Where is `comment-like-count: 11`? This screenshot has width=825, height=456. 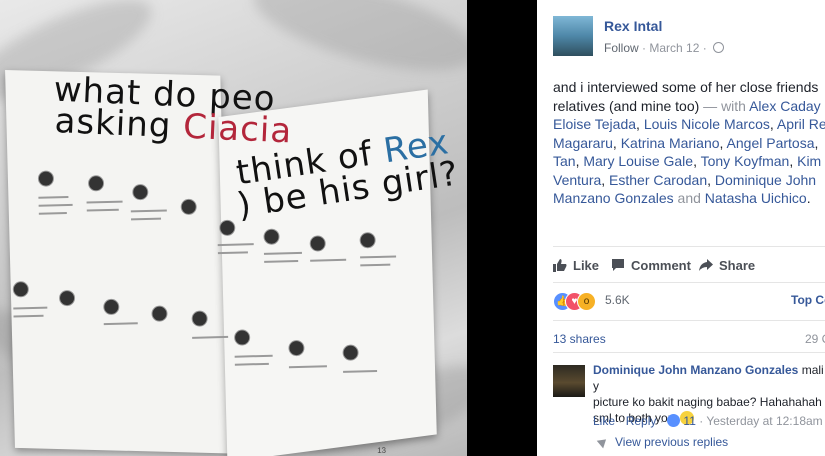 comment-like-count: 11 is located at coordinates (689, 421).